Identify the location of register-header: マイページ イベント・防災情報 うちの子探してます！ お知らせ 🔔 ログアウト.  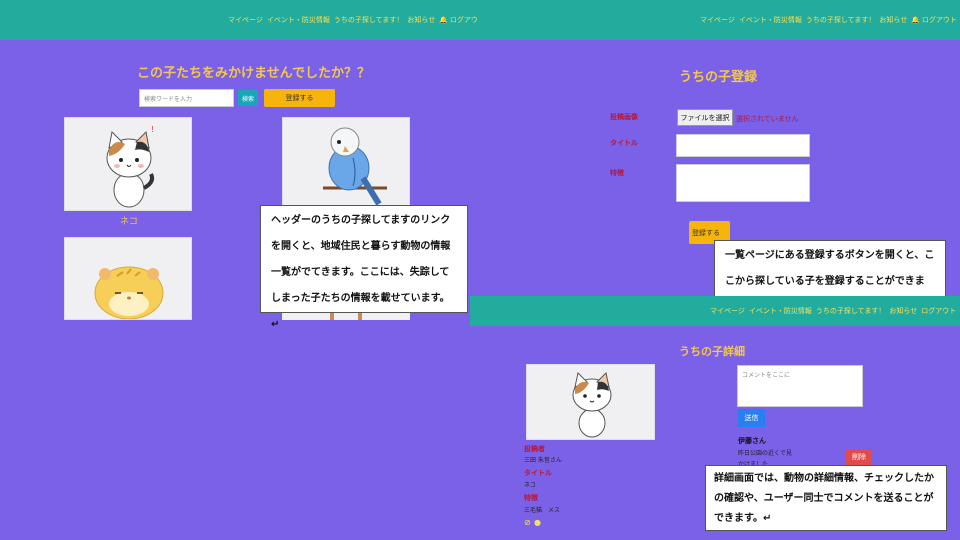
(720, 20).